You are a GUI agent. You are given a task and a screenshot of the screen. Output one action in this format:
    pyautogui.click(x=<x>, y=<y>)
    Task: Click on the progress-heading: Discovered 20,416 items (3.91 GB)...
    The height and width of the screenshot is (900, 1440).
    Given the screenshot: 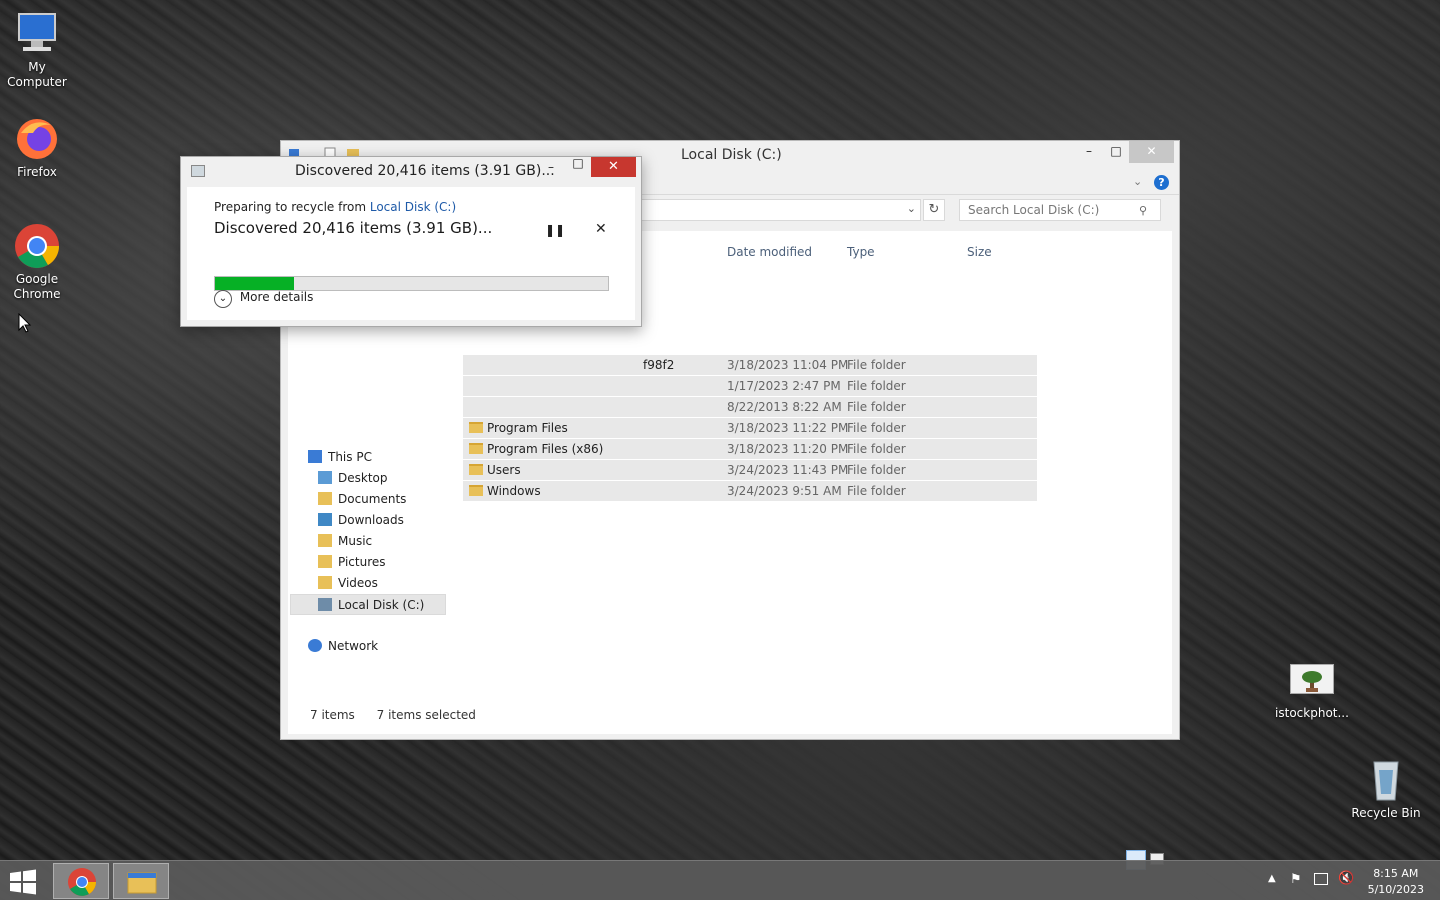 What is the action you would take?
    pyautogui.click(x=353, y=228)
    